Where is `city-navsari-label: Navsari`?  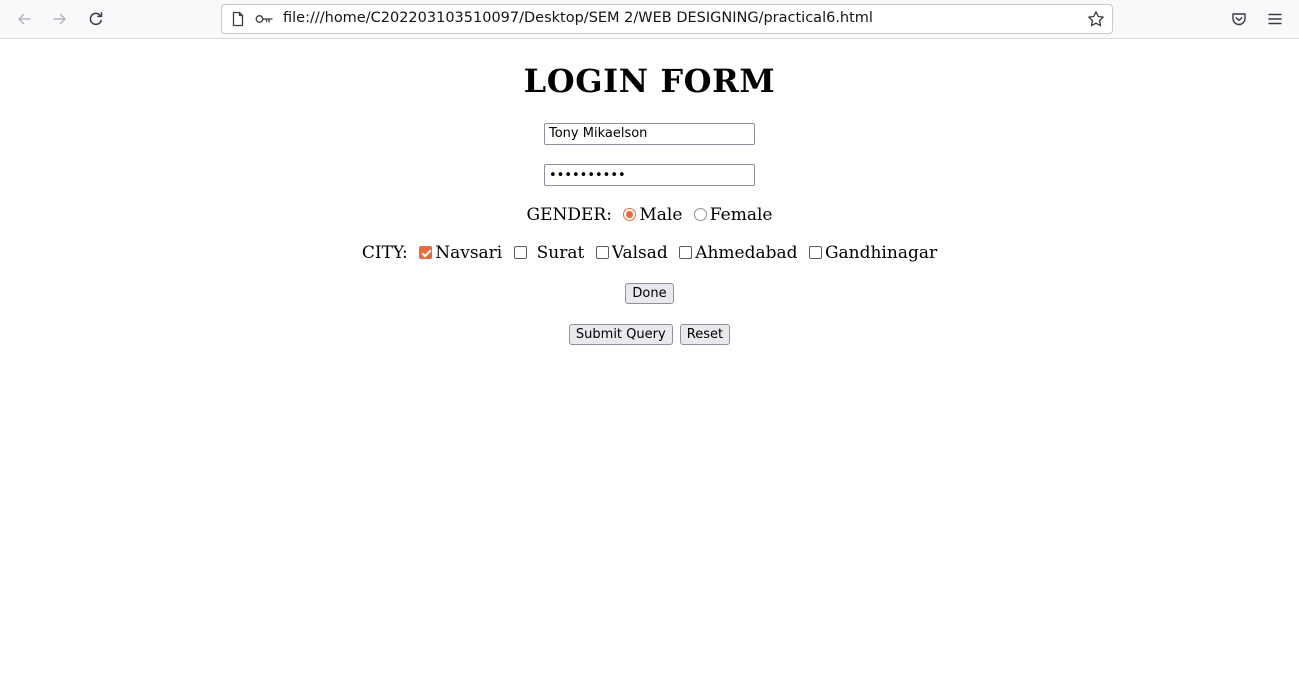
city-navsari-label: Navsari is located at coordinates (468, 253).